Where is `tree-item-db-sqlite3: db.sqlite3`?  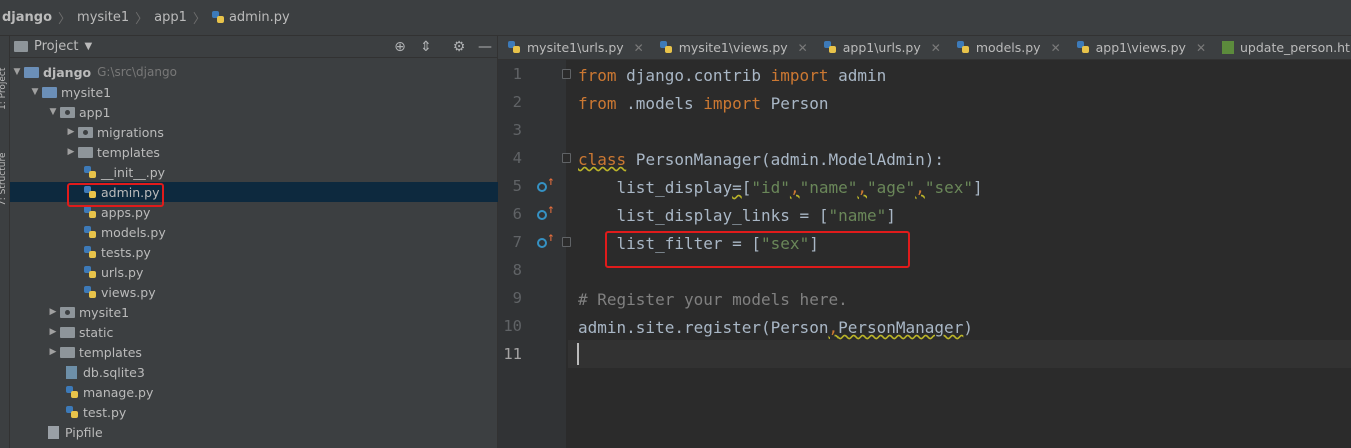 tree-item-db-sqlite3: db.sqlite3 is located at coordinates (254, 372).